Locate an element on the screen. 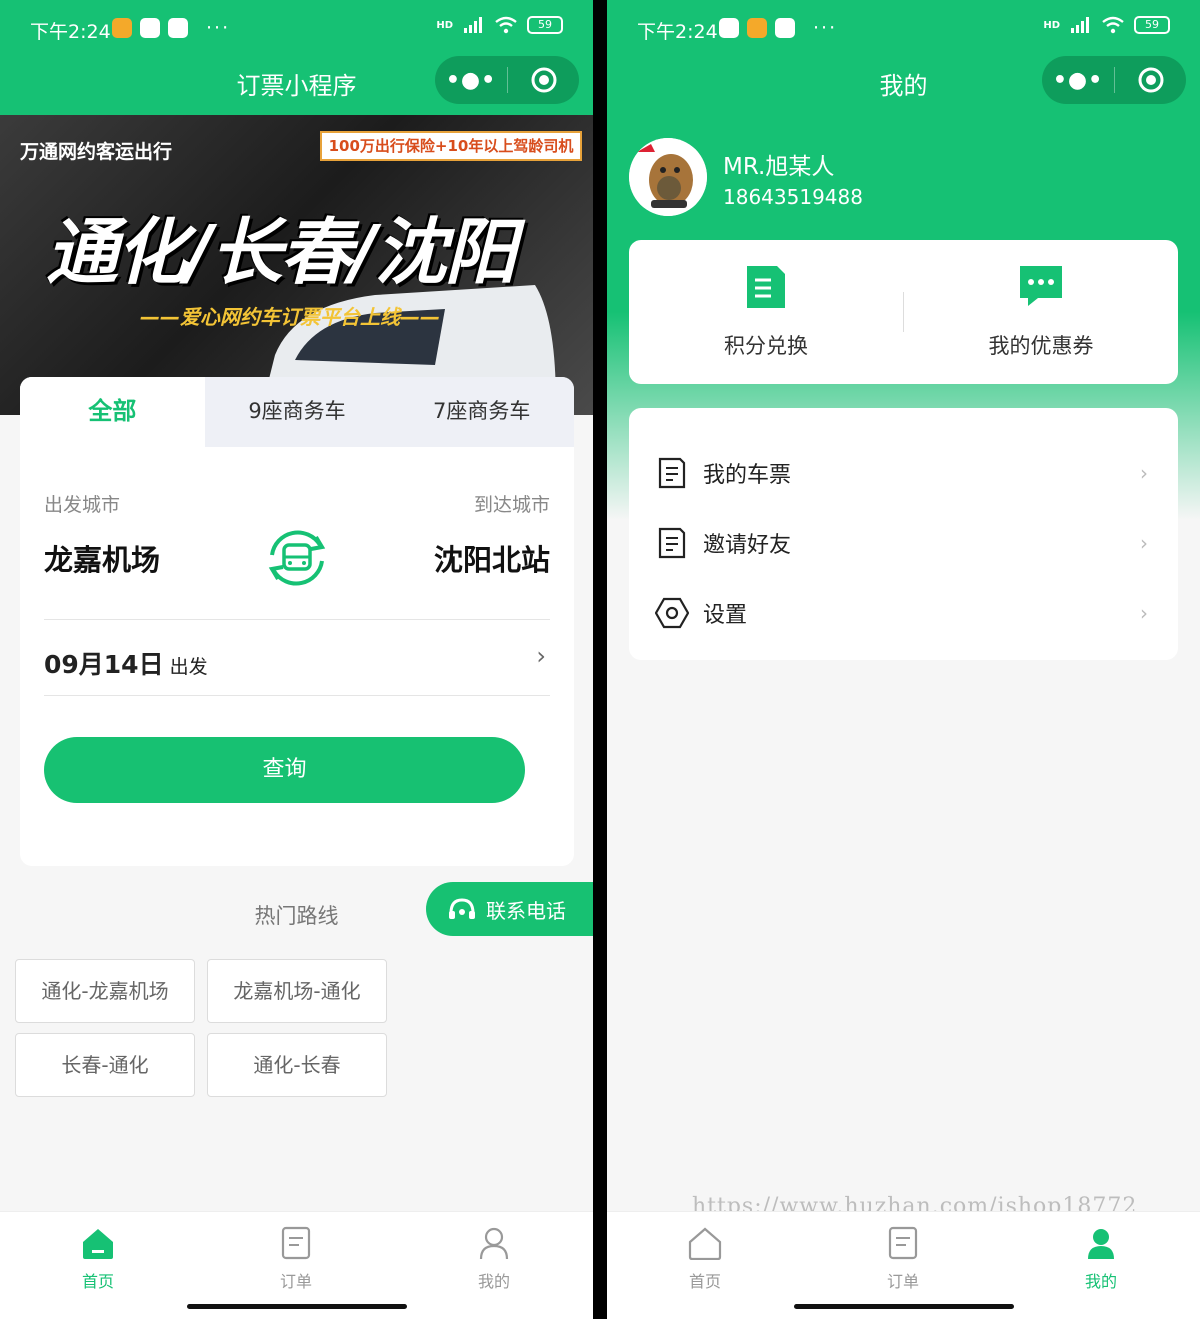 The image size is (1200, 1319). nav-bar: 订票小程序 •●• is located at coordinates (296, 85).